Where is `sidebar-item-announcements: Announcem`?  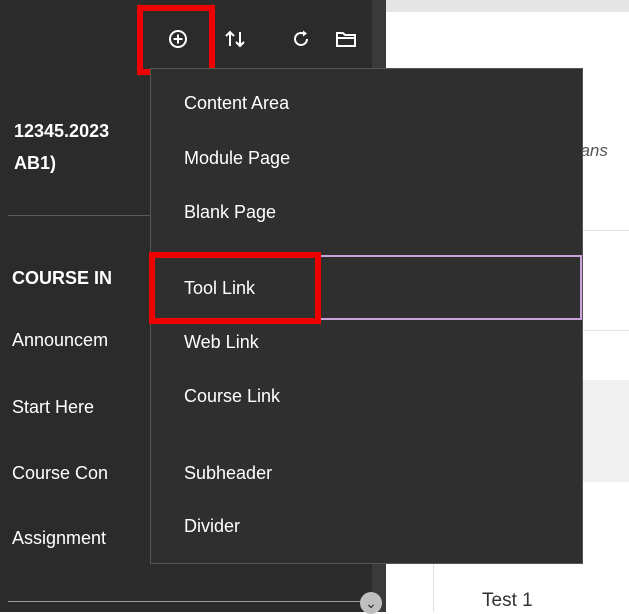 sidebar-item-announcements: Announcem is located at coordinates (60, 340).